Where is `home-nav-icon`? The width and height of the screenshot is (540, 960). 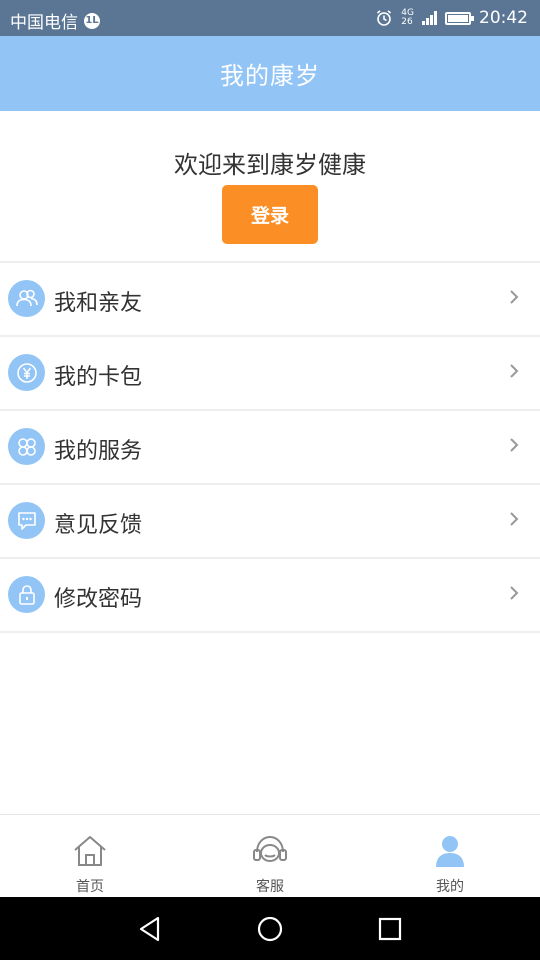 home-nav-icon is located at coordinates (270, 929).